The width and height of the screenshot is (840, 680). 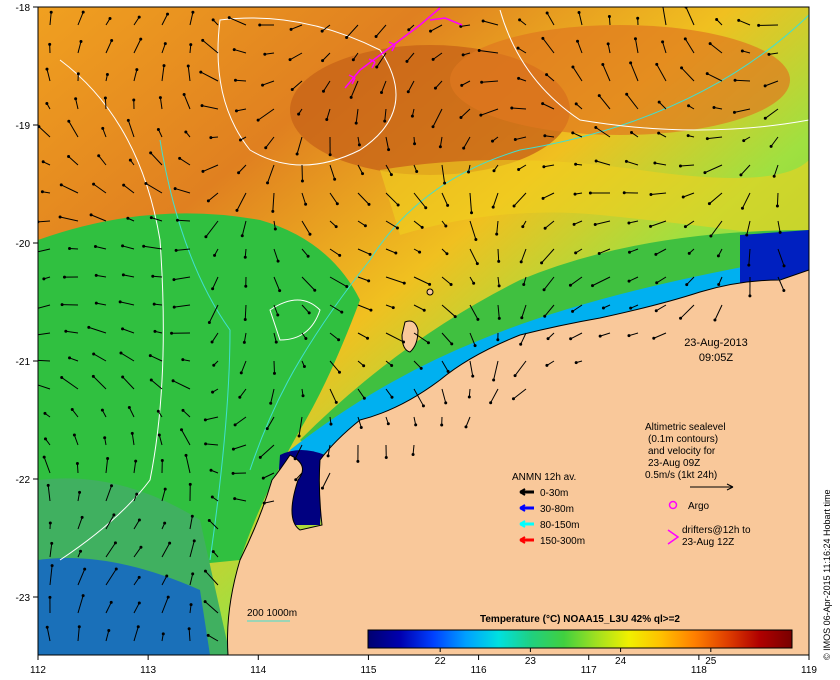 What do you see at coordinates (531, 661) in the screenshot?
I see `colorbar-tick-label: 23` at bounding box center [531, 661].